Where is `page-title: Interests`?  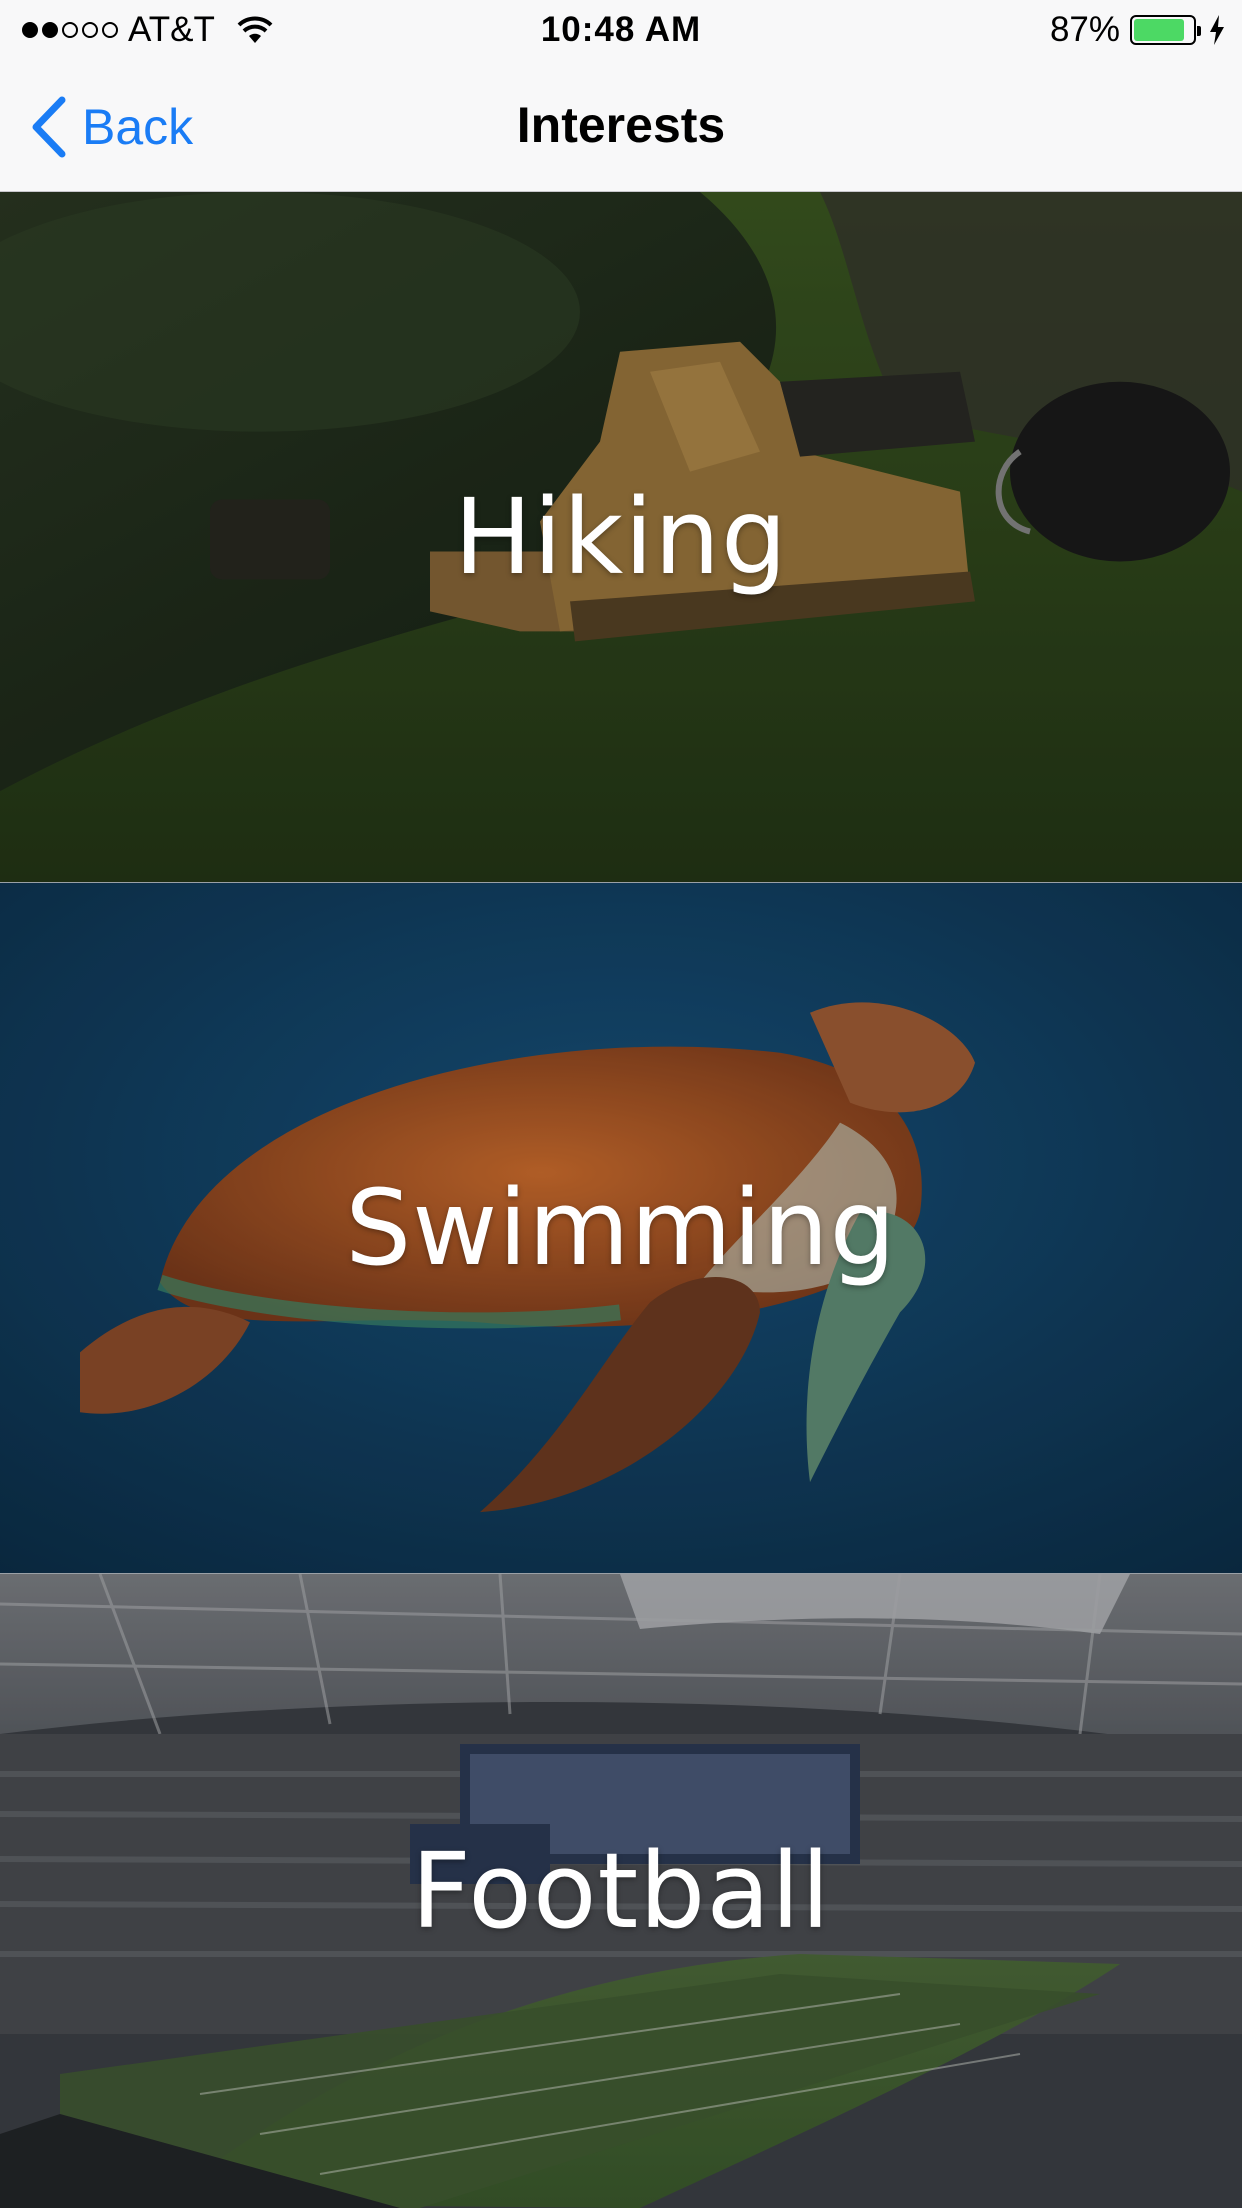
page-title: Interests is located at coordinates (621, 125).